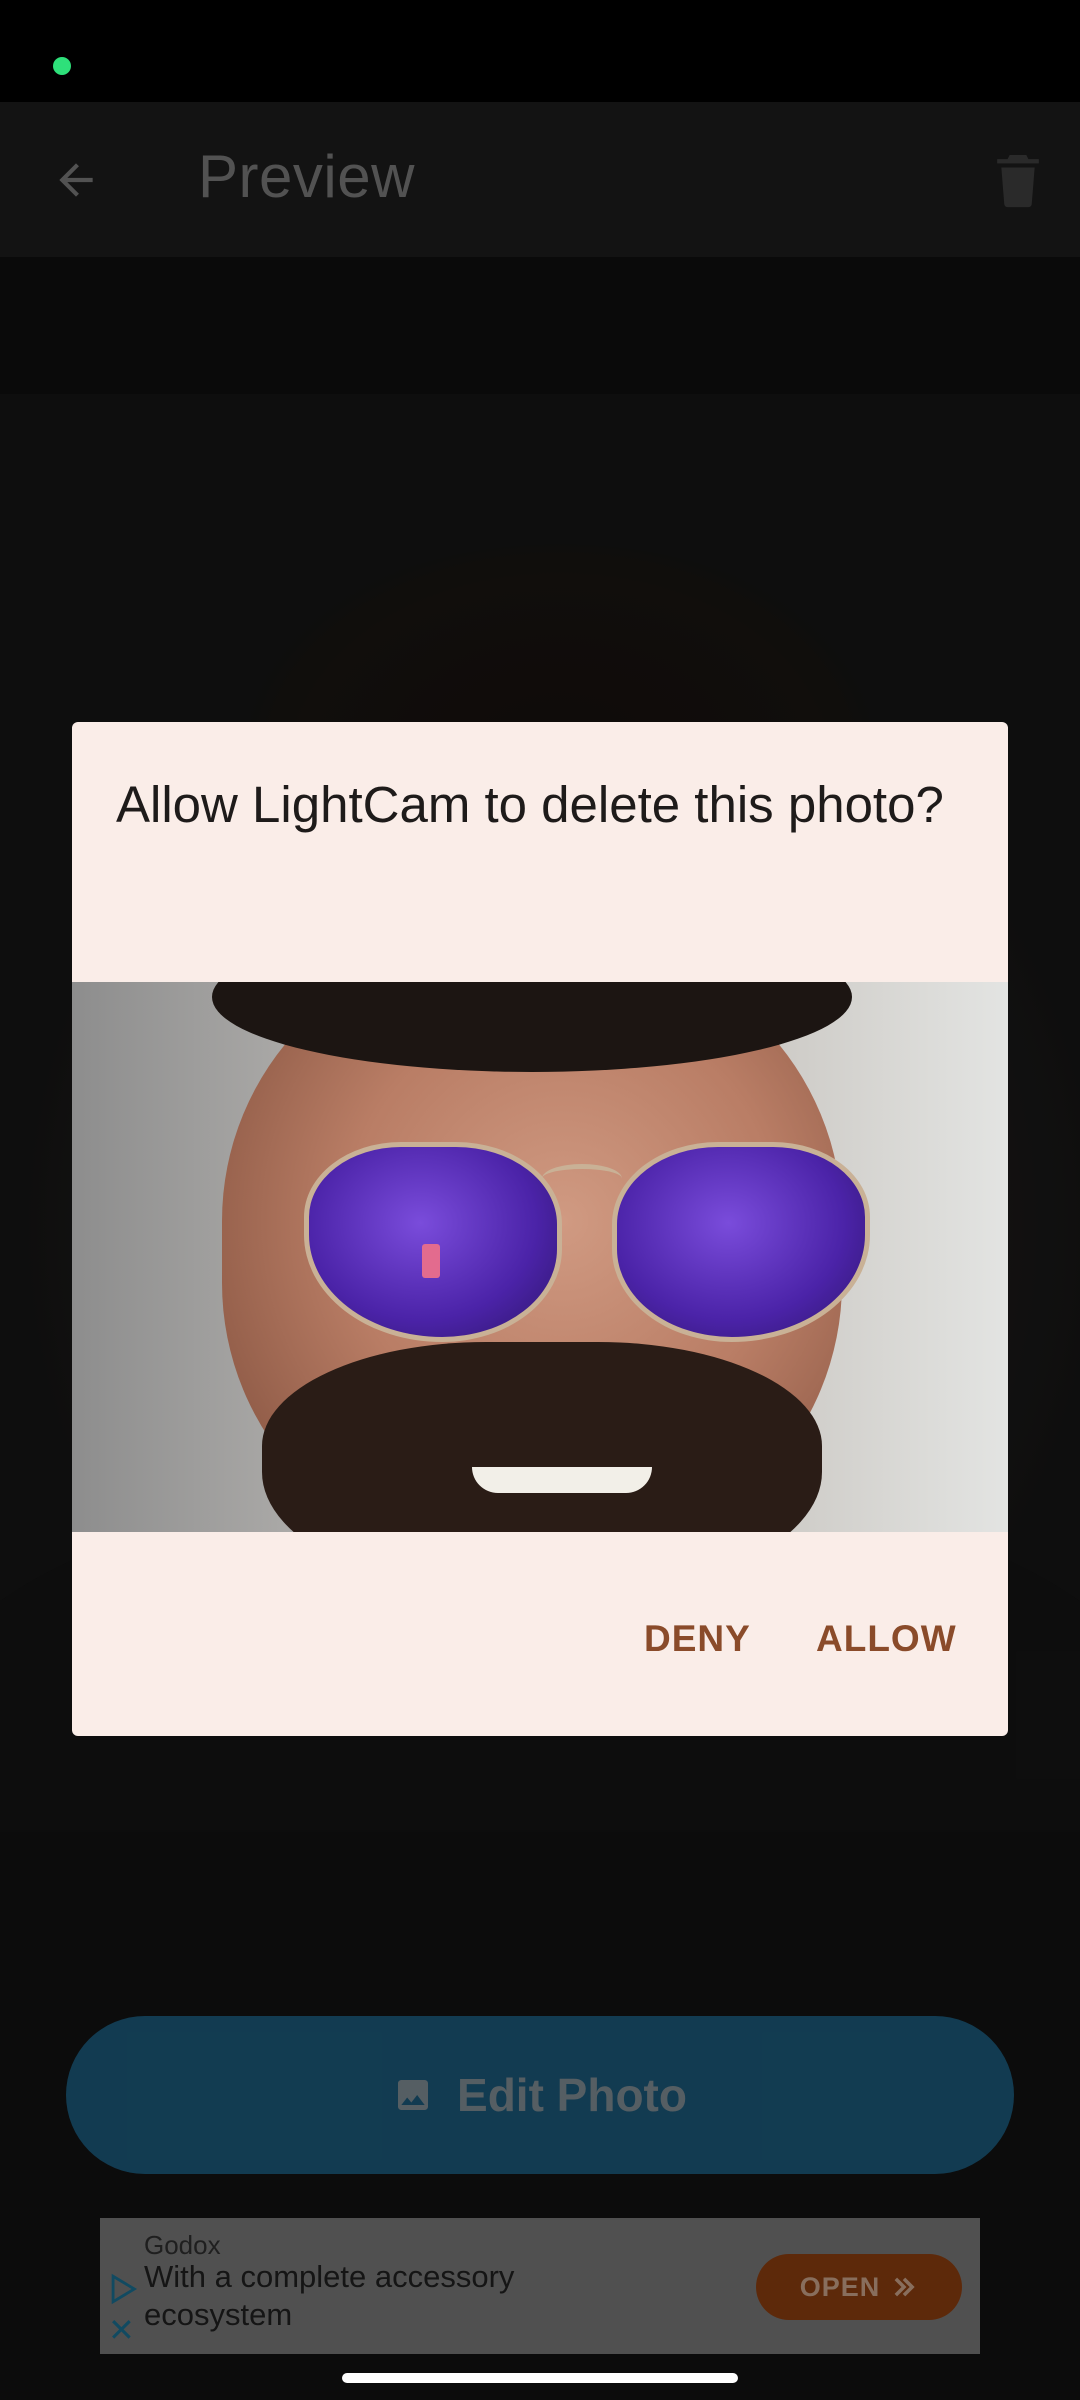 The height and width of the screenshot is (2400, 1080). What do you see at coordinates (542, 1437) in the screenshot?
I see `thumbnail-beard` at bounding box center [542, 1437].